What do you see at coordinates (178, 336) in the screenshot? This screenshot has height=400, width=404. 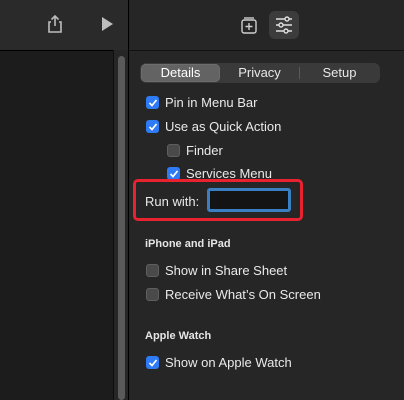 I see `apple-watch-heading: Apple Watch` at bounding box center [178, 336].